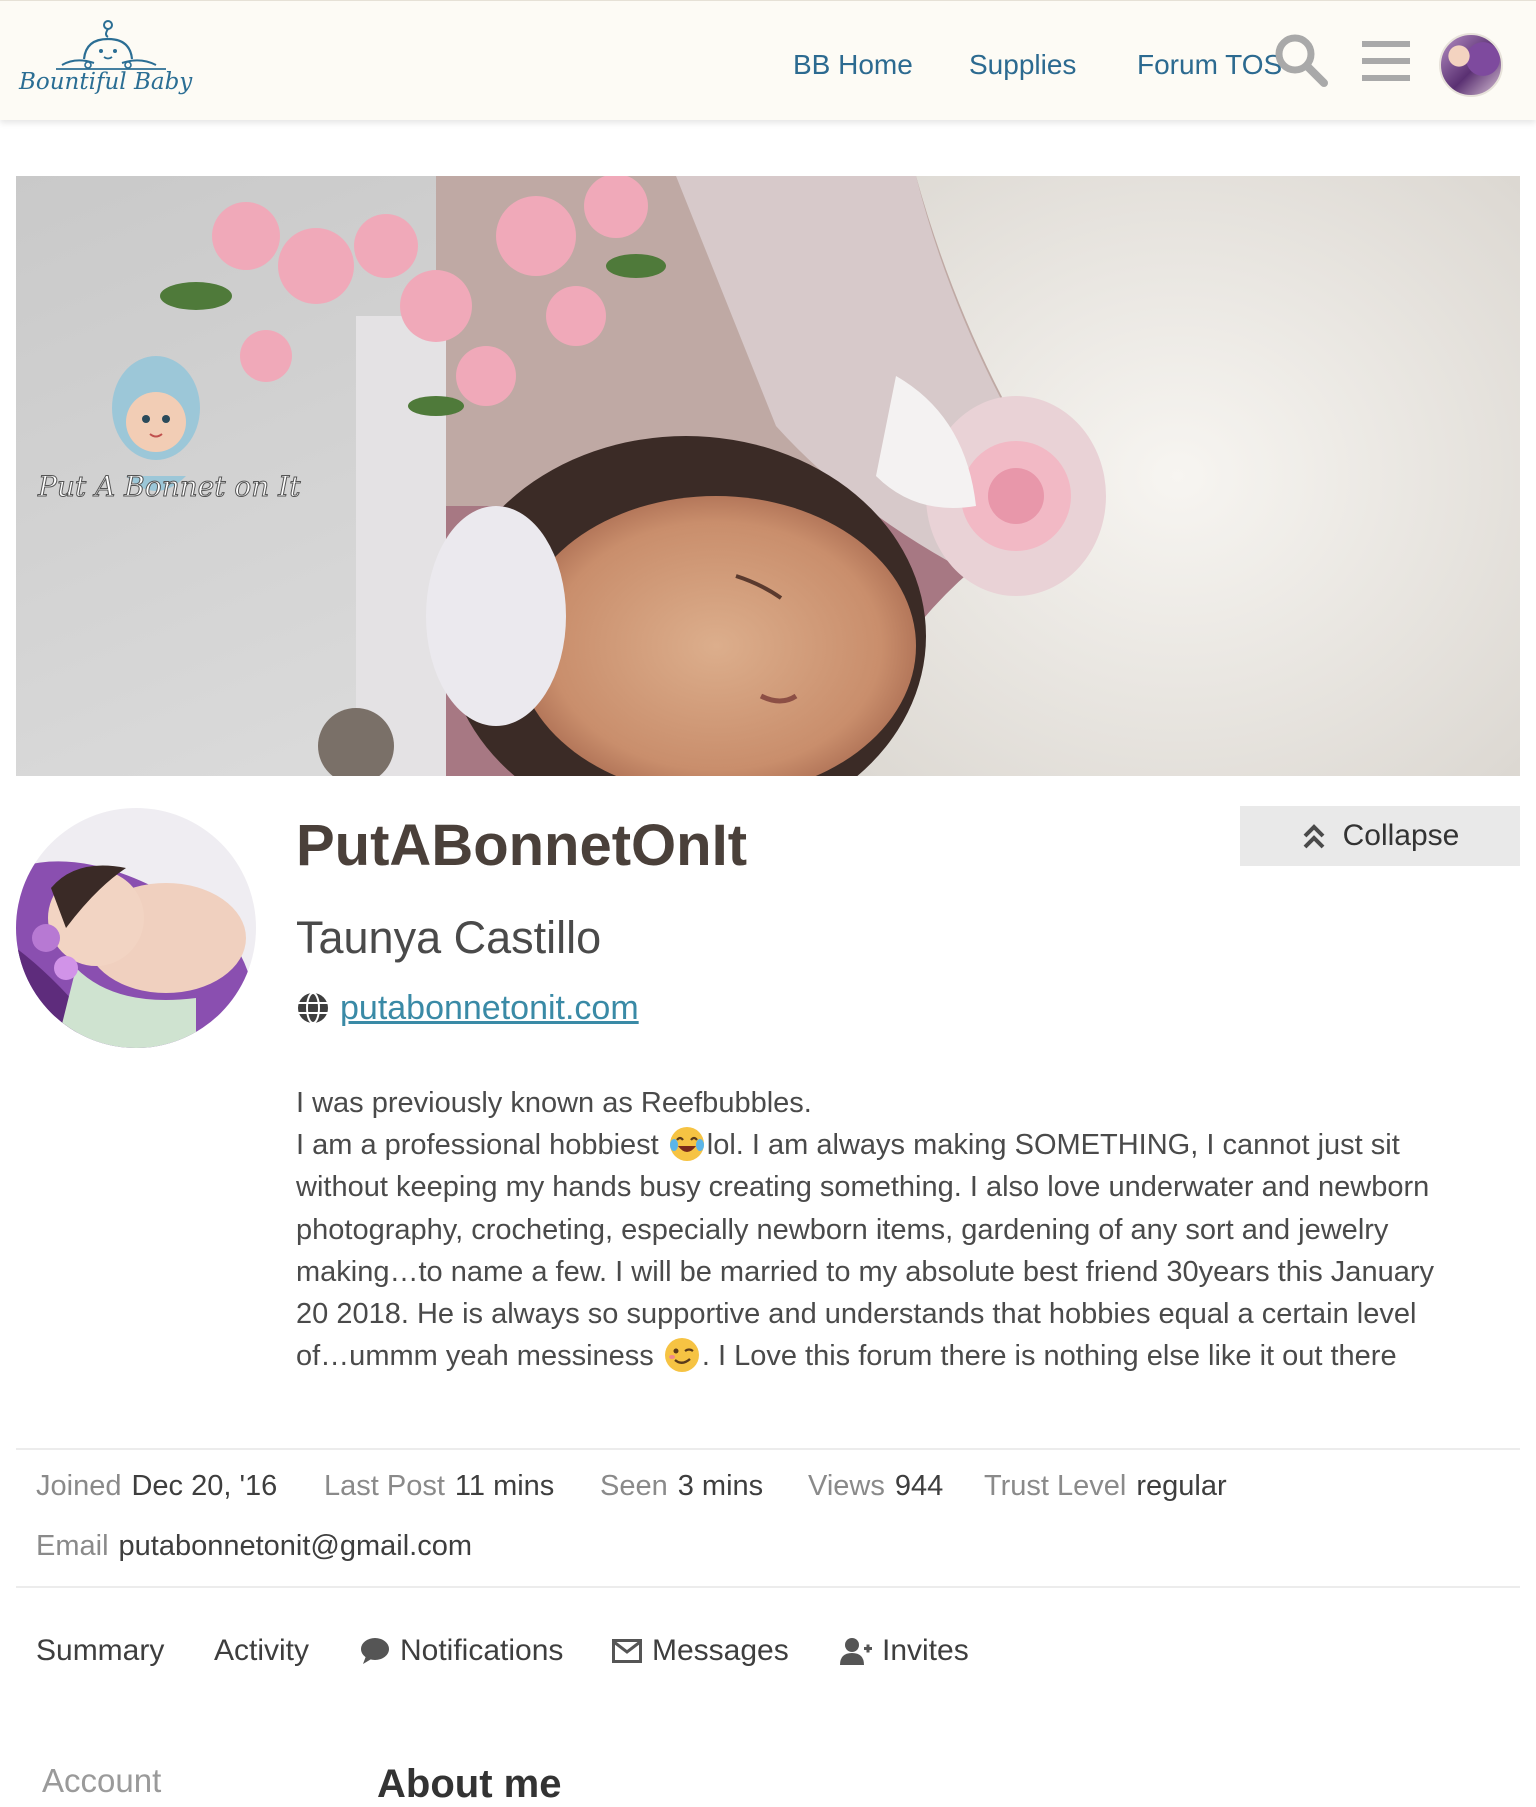 The width and height of the screenshot is (1536, 1807). What do you see at coordinates (157, 1486) in the screenshot?
I see `stat-joined: Joined Dec 20, '16` at bounding box center [157, 1486].